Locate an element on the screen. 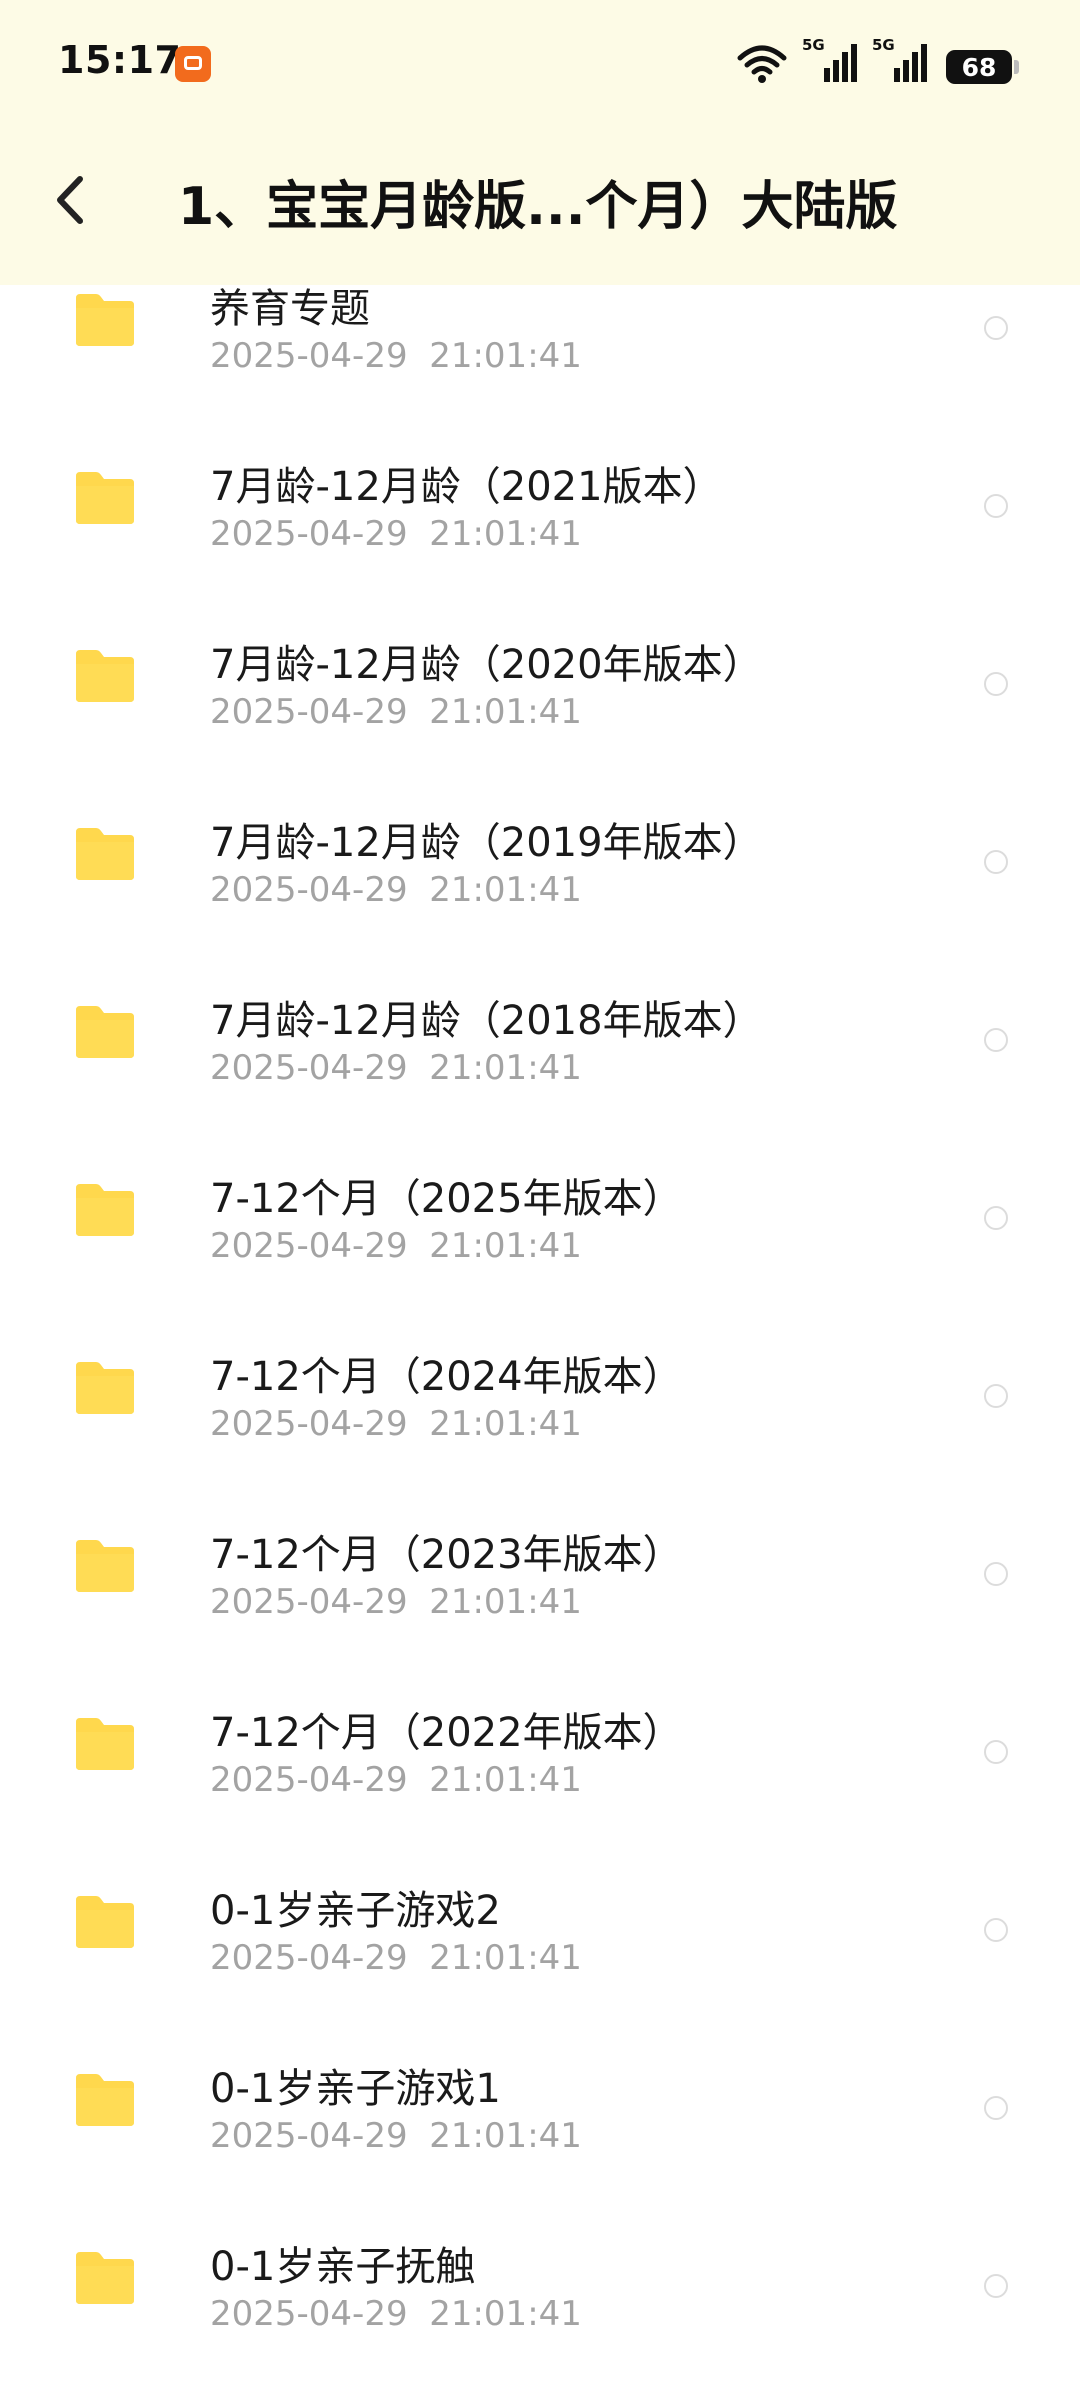 The width and height of the screenshot is (1080, 2406). file-list-item: 0-1岁亲子抚触 2025-04-29 21:01:41 is located at coordinates (540, 2317).